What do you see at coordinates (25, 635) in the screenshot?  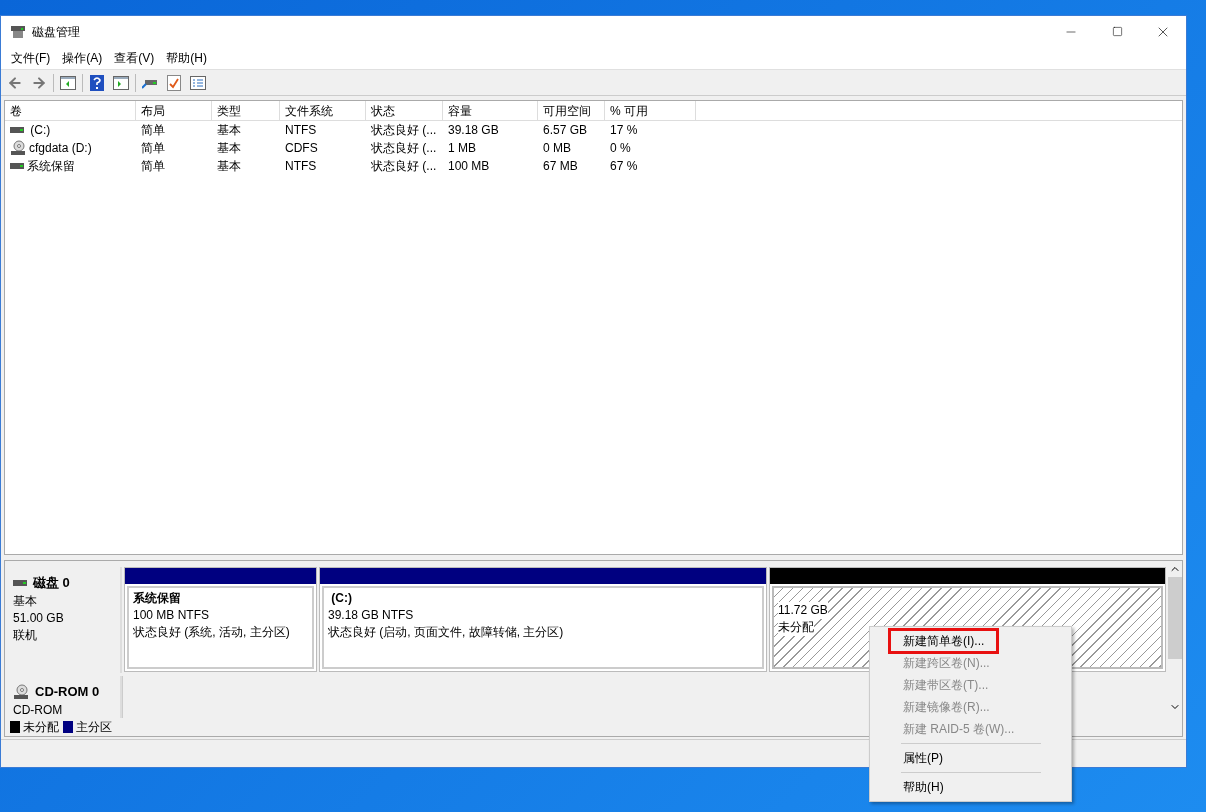 I see `disk-info: 联机` at bounding box center [25, 635].